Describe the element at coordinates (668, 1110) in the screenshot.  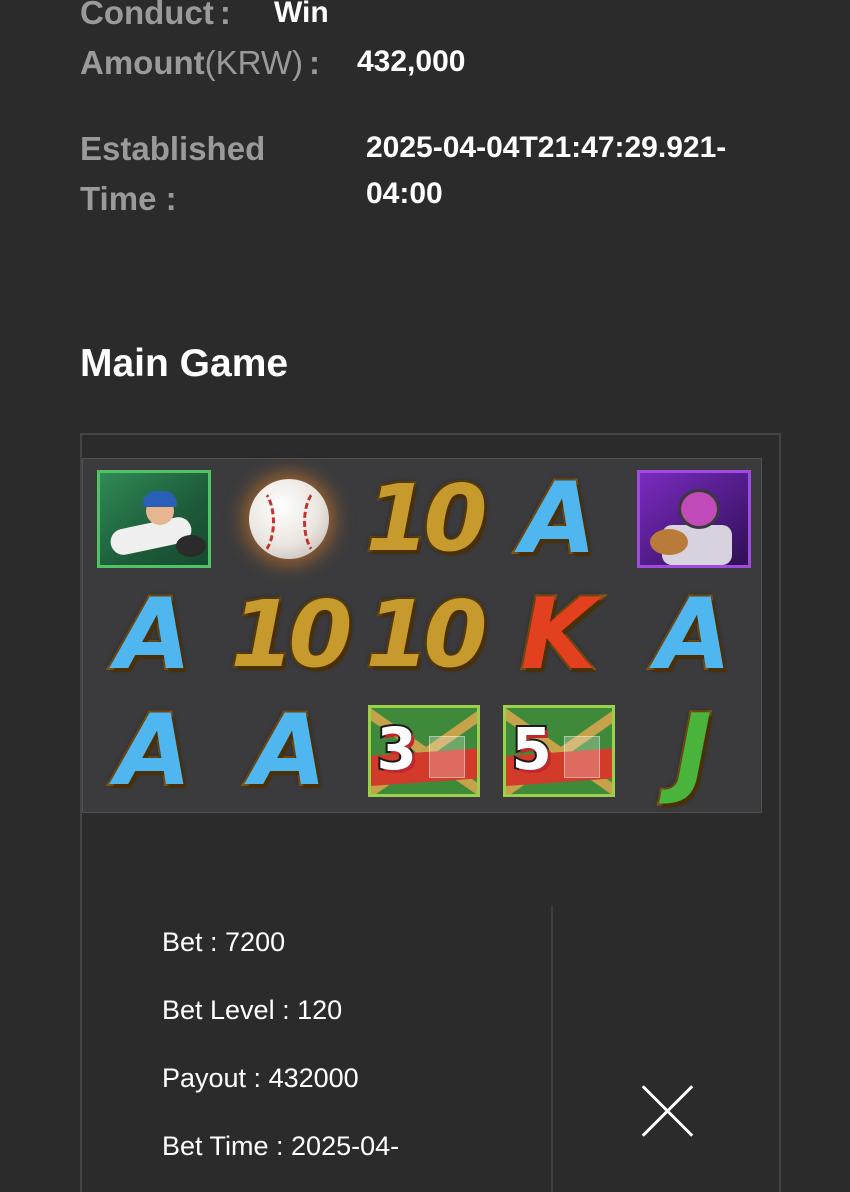
I see `close-icon` at that location.